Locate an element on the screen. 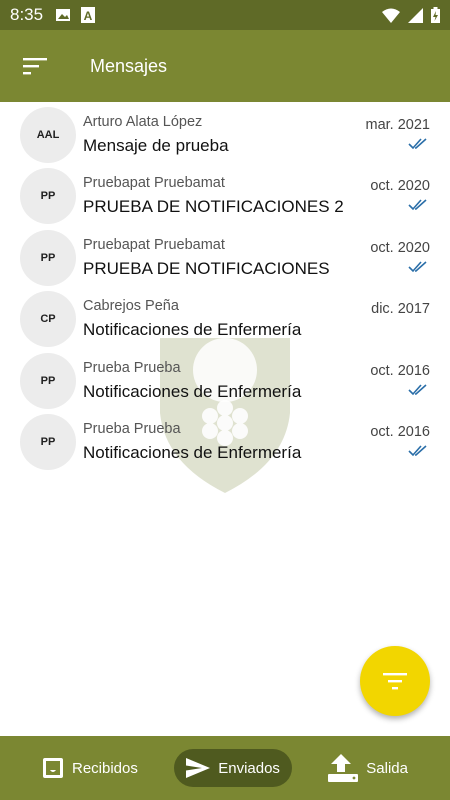 The height and width of the screenshot is (800, 450). nav-item-recibidos: Recibidos is located at coordinates (90, 768).